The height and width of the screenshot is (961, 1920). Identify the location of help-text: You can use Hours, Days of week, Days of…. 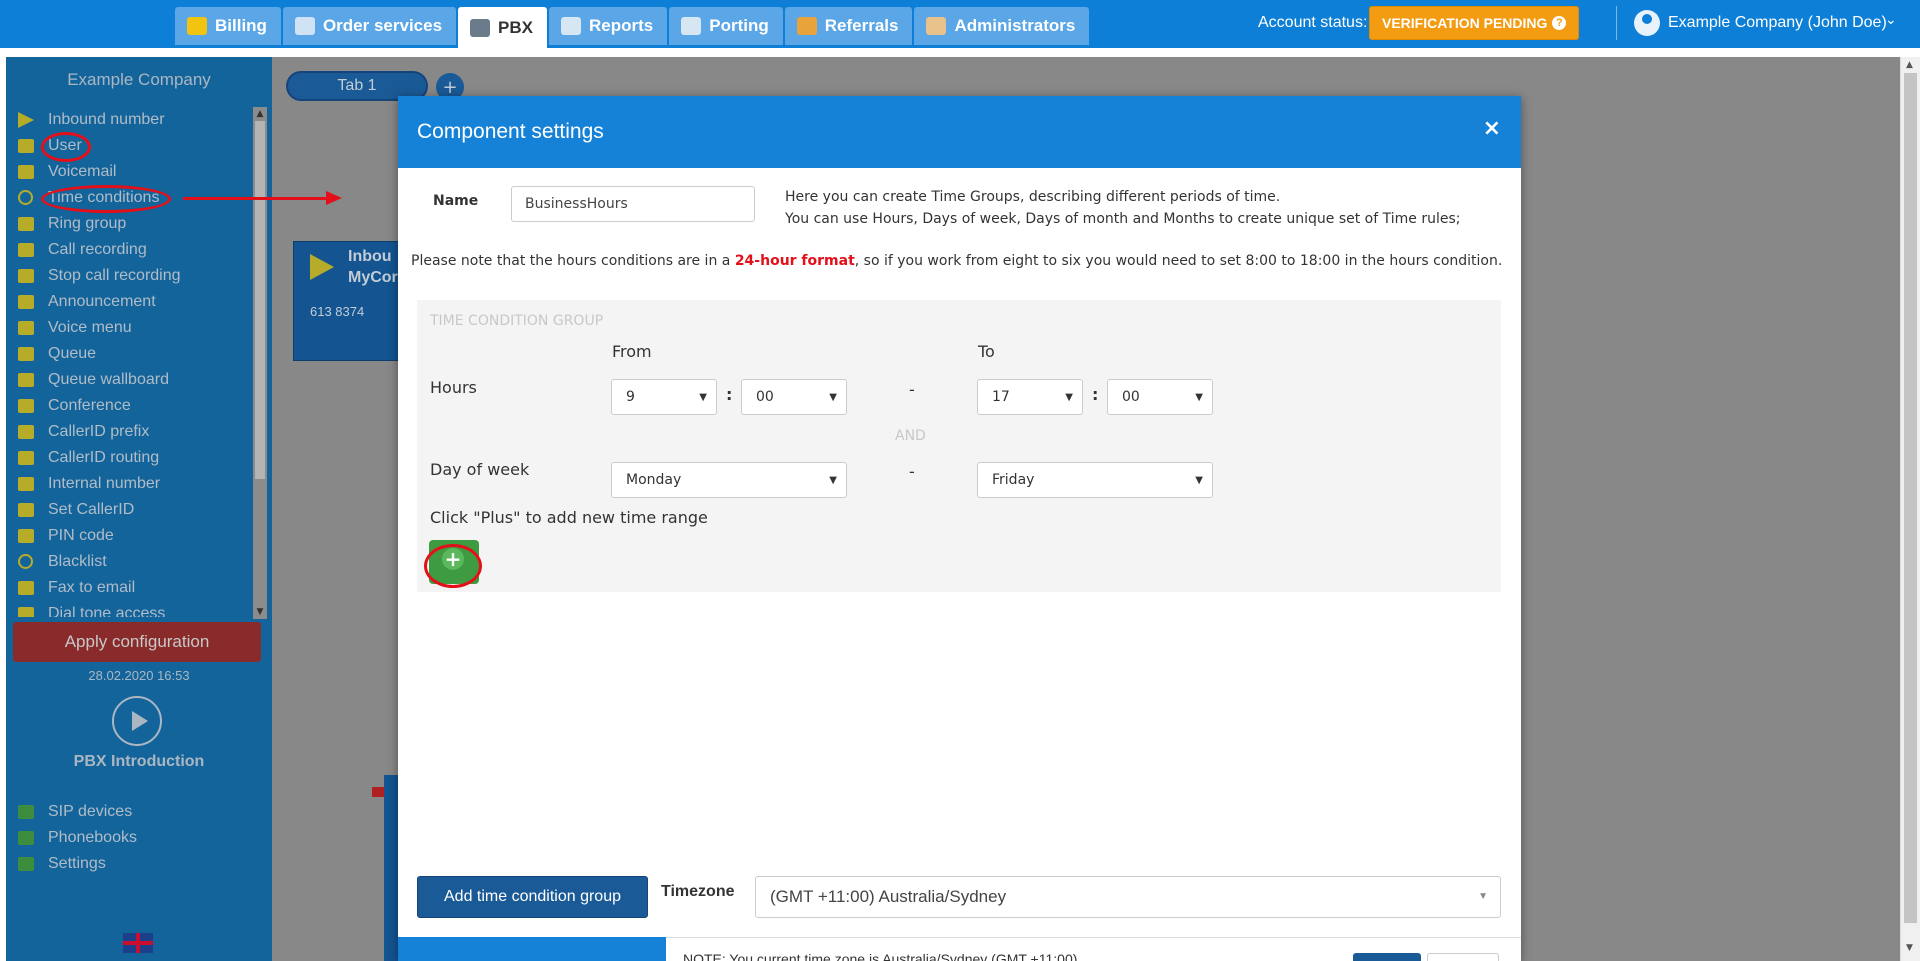
(1123, 219).